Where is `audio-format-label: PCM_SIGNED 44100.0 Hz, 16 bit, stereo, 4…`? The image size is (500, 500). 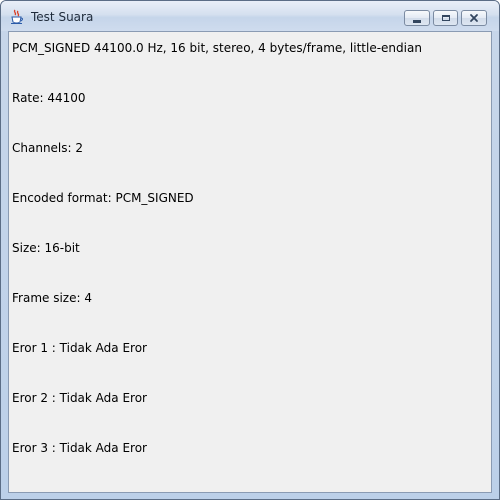 audio-format-label: PCM_SIGNED 44100.0 Hz, 16 bit, stereo, 4… is located at coordinates (217, 48).